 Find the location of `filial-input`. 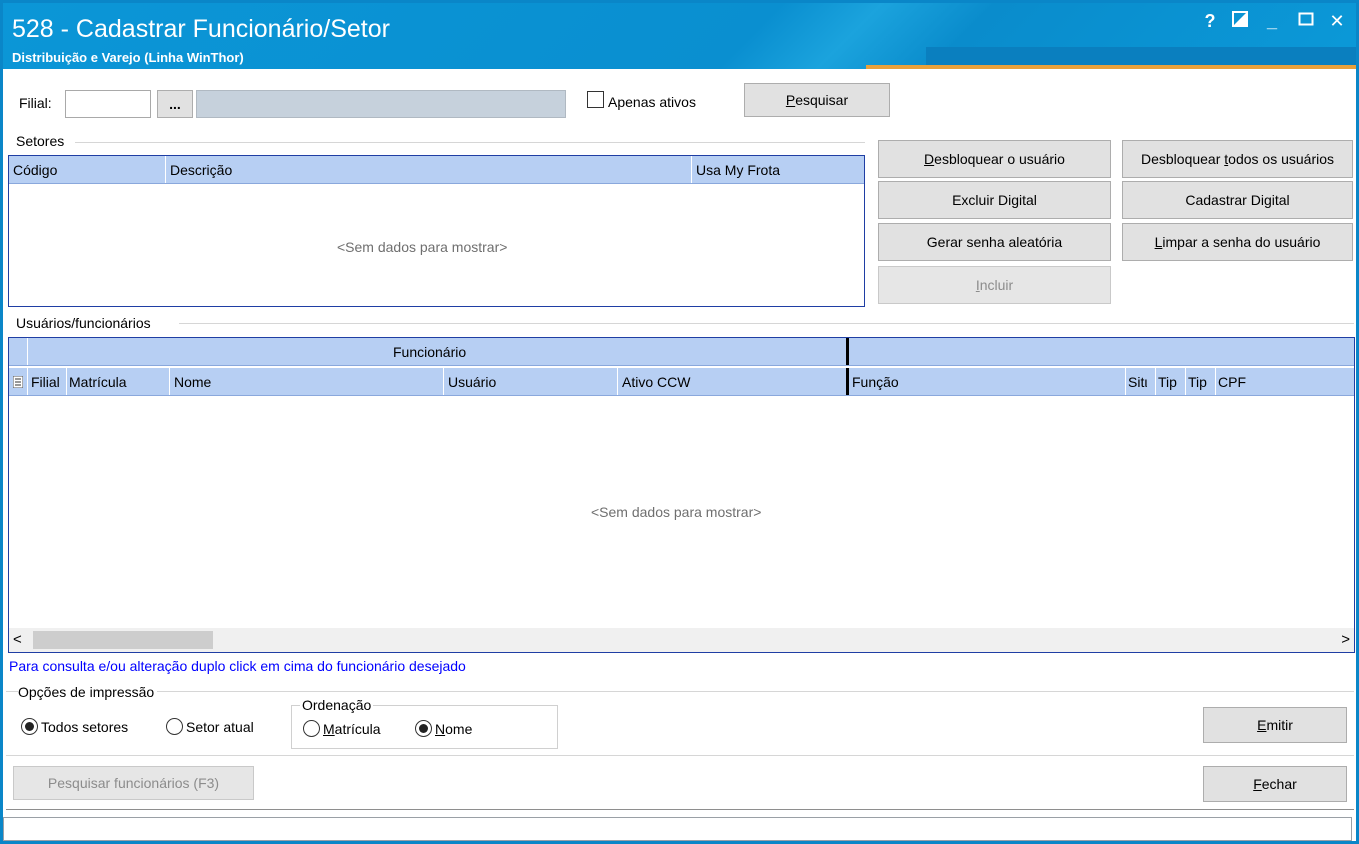

filial-input is located at coordinates (108, 104).